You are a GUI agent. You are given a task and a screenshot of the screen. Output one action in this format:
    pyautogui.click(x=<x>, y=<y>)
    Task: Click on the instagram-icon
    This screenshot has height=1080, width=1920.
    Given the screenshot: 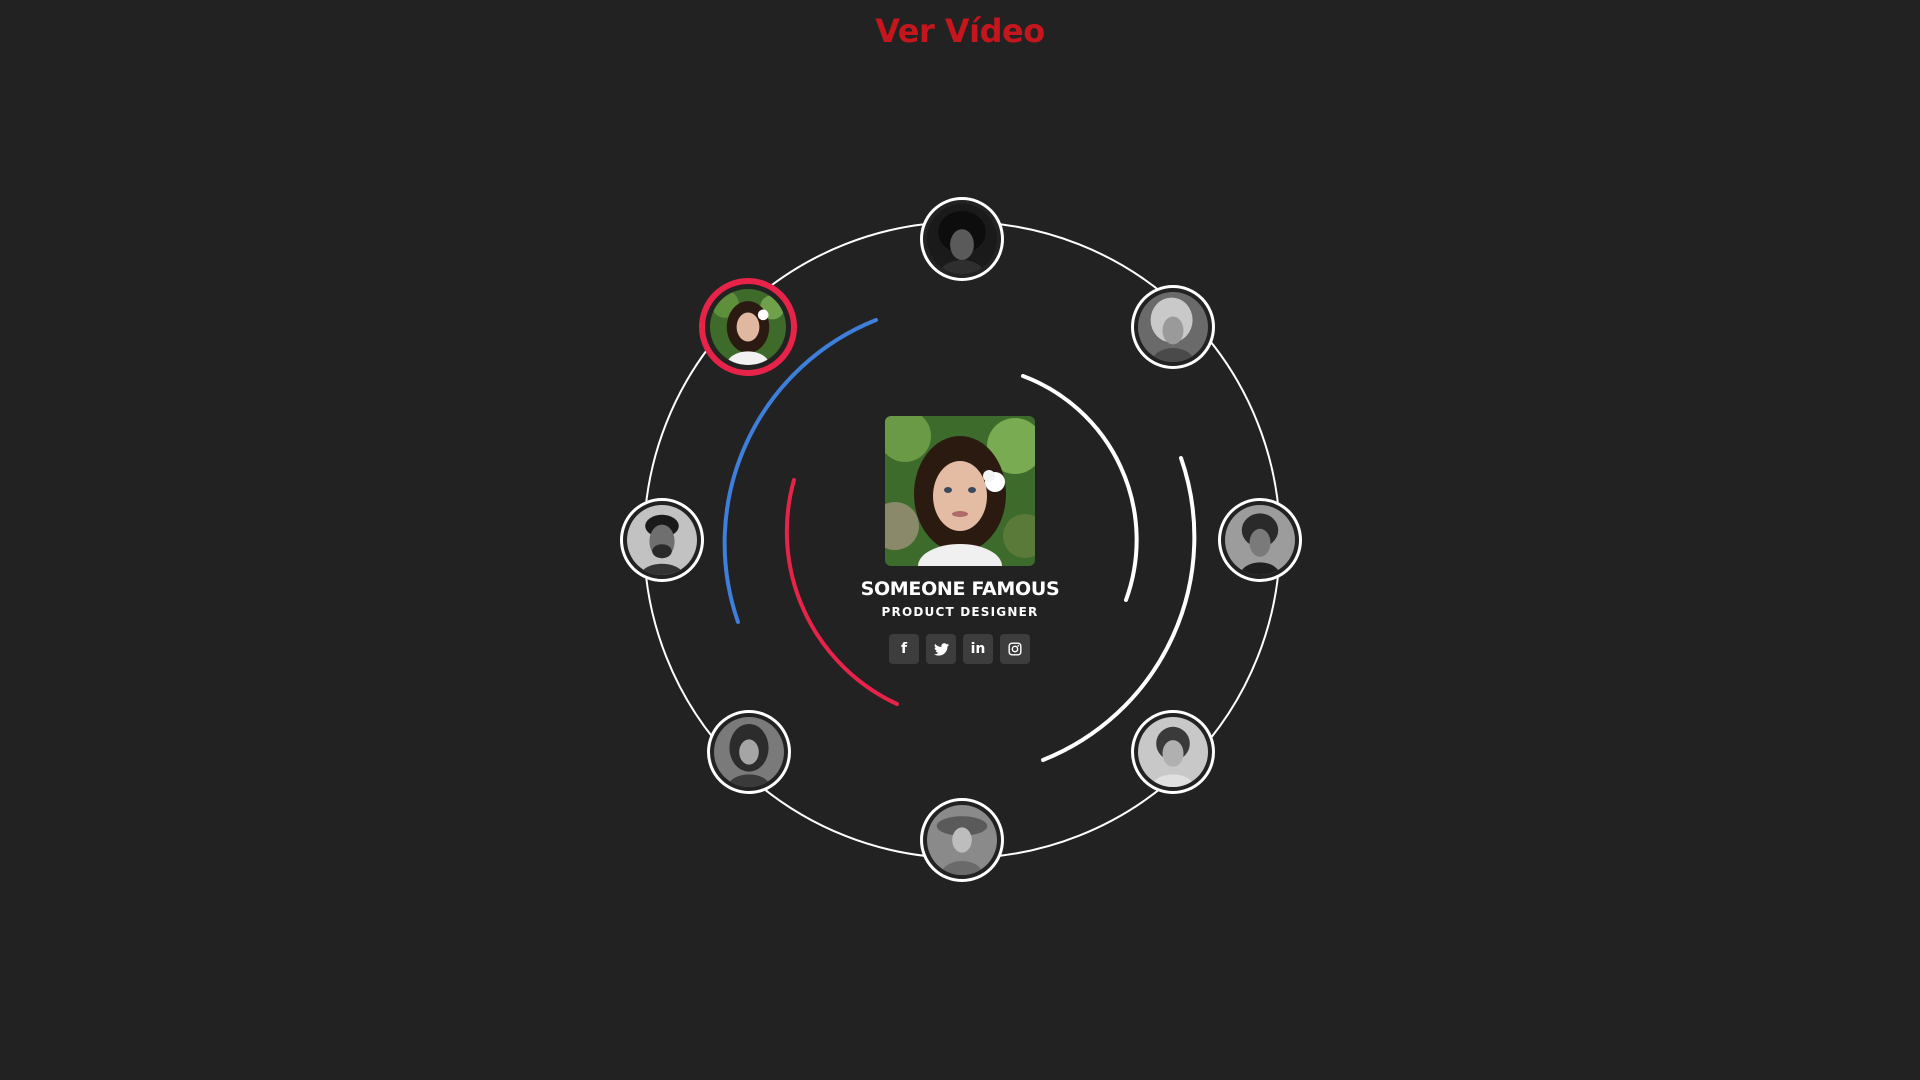 What is the action you would take?
    pyautogui.click(x=1015, y=649)
    